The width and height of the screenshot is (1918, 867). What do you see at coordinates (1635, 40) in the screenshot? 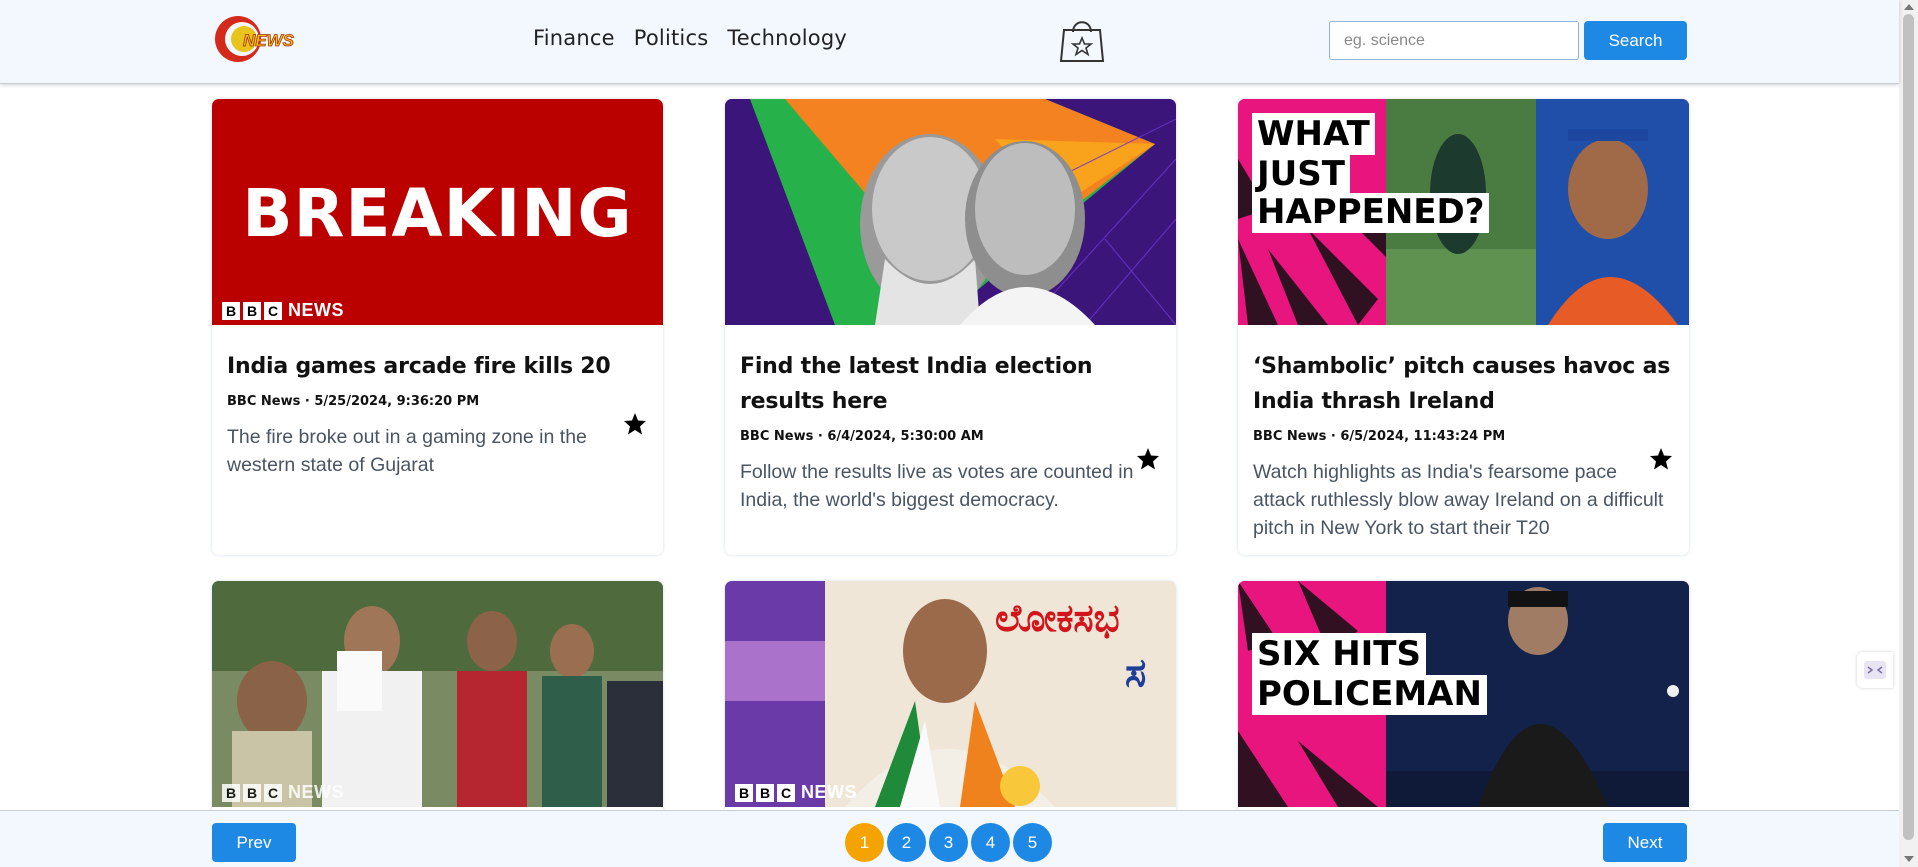
I see `search-button: Search` at bounding box center [1635, 40].